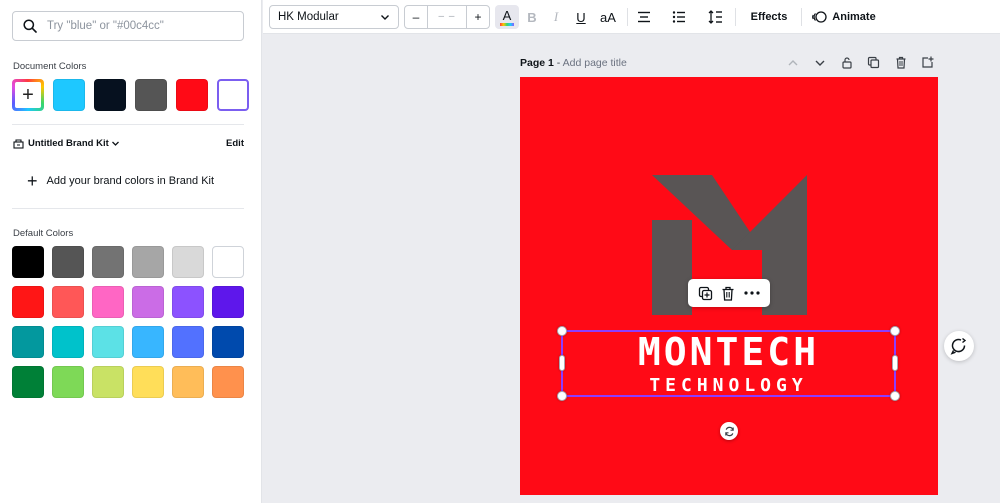 This screenshot has width=1000, height=503. Describe the element at coordinates (819, 17) in the screenshot. I see `animate-icon` at that location.